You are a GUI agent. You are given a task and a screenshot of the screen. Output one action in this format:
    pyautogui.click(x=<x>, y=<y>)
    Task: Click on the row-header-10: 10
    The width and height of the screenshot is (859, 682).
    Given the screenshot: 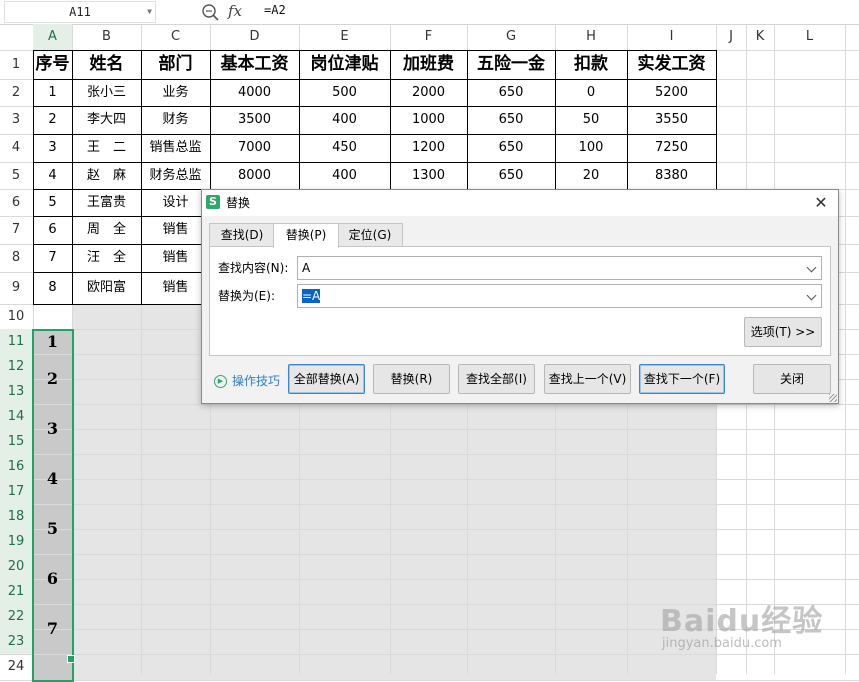 What is the action you would take?
    pyautogui.click(x=16, y=316)
    